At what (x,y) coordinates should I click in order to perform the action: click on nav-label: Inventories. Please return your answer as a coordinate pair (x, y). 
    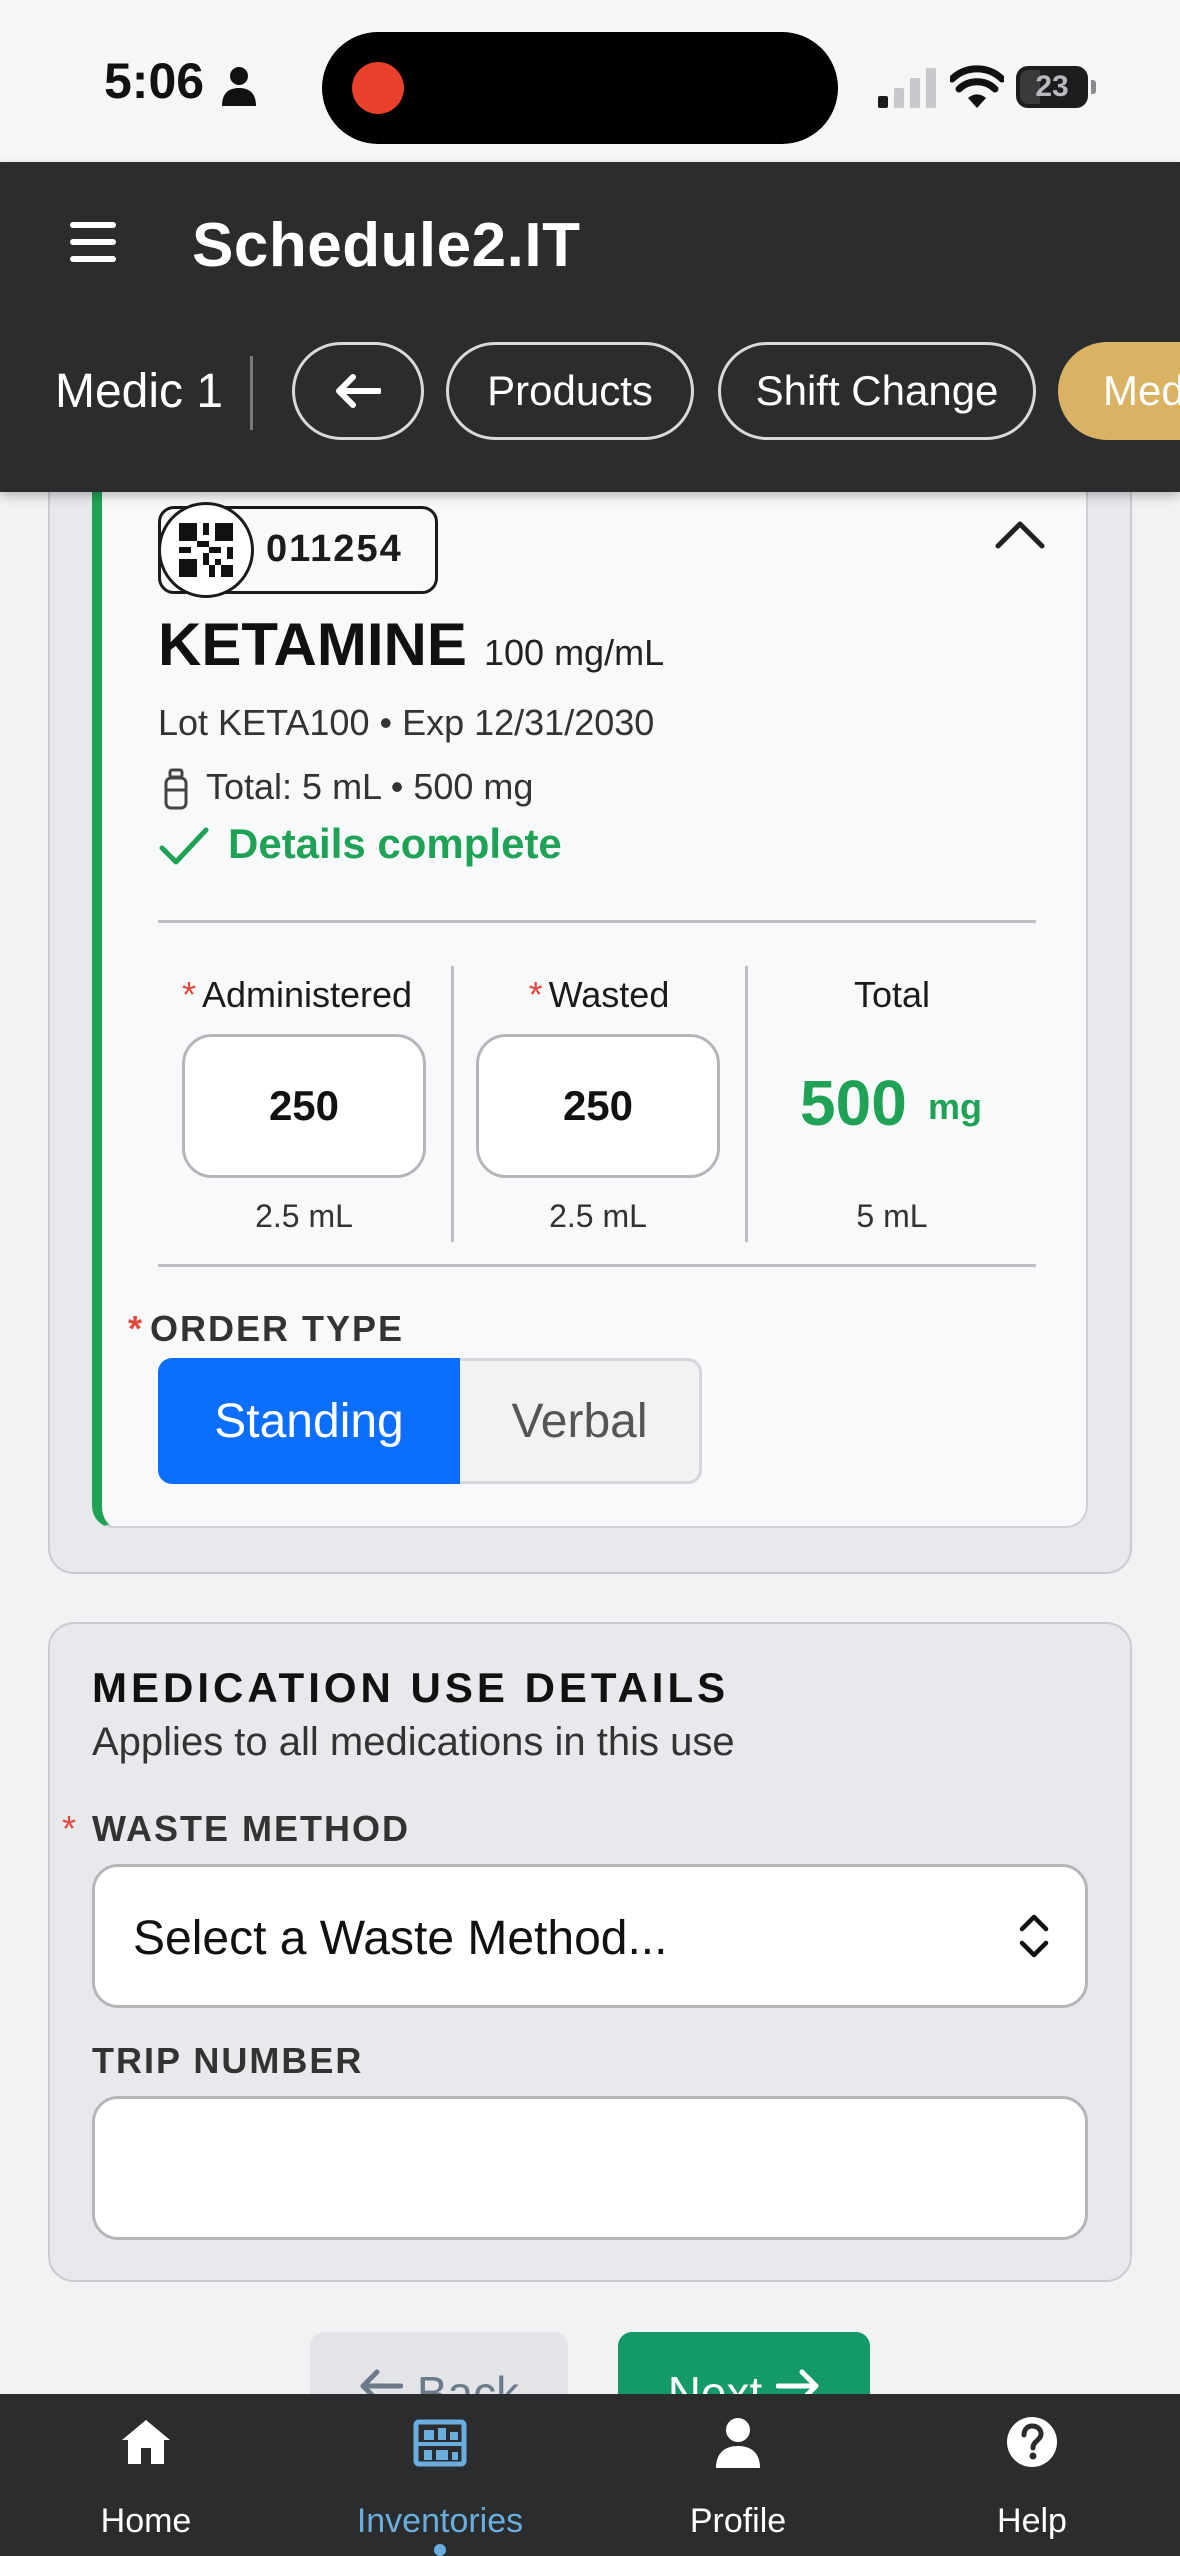
    Looking at the image, I should click on (440, 2521).